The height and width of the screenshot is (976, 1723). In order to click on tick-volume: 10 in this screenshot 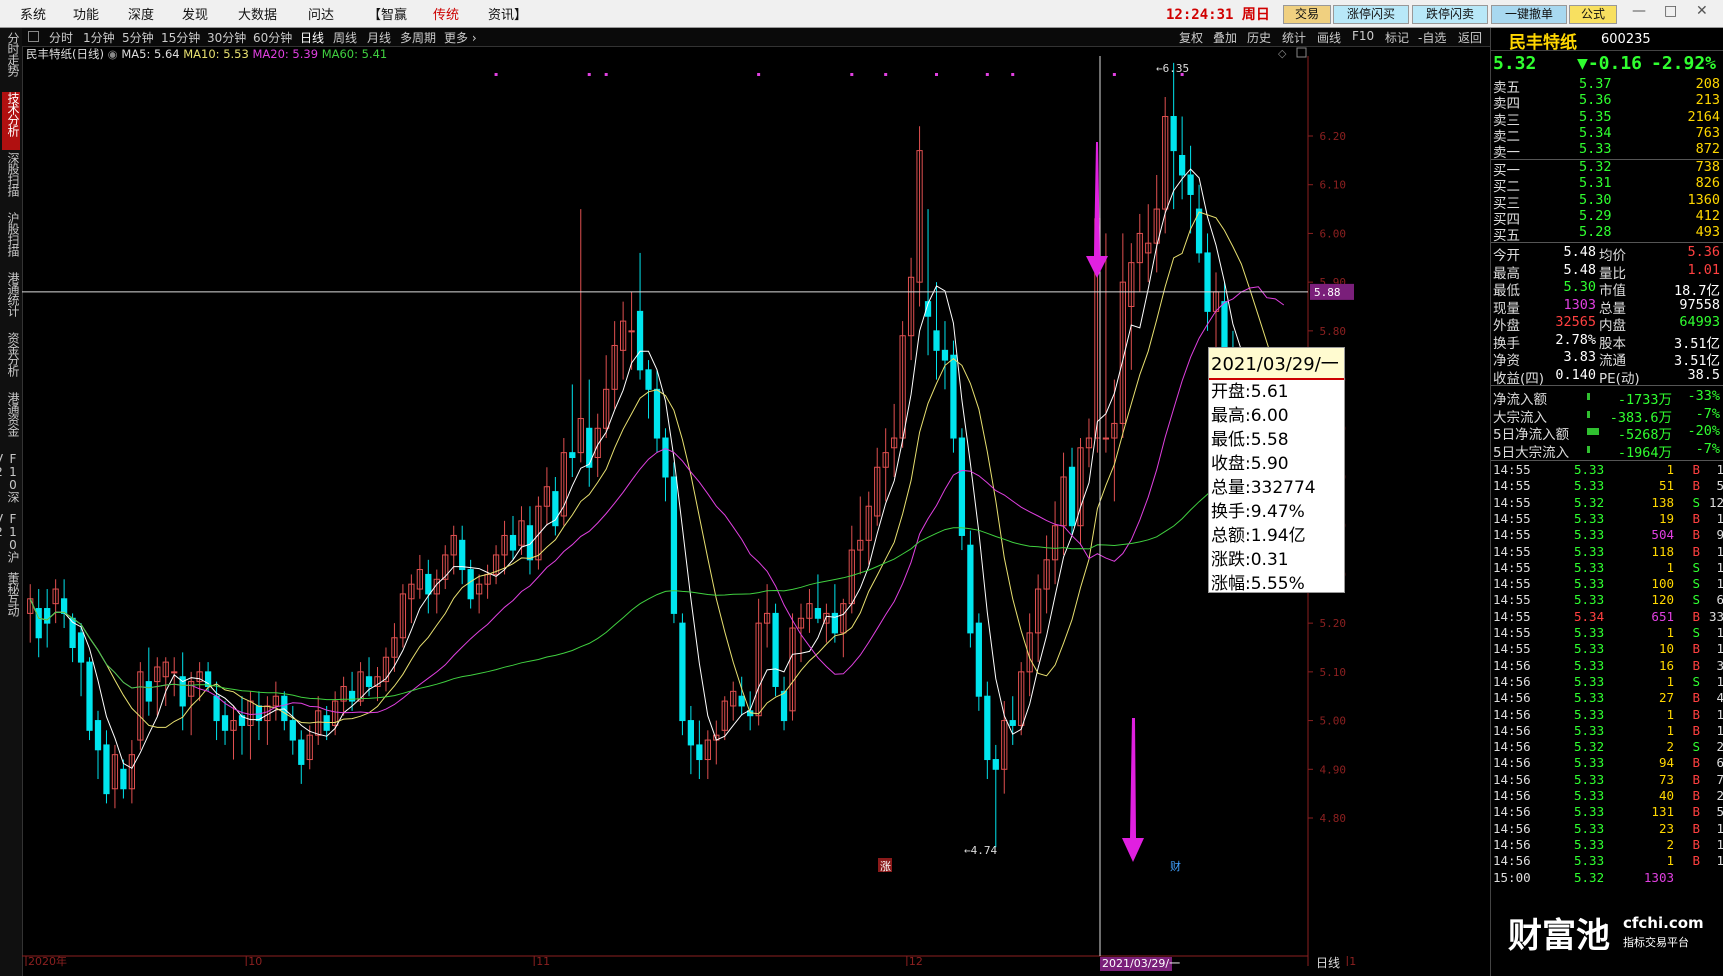, I will do `click(1666, 649)`.